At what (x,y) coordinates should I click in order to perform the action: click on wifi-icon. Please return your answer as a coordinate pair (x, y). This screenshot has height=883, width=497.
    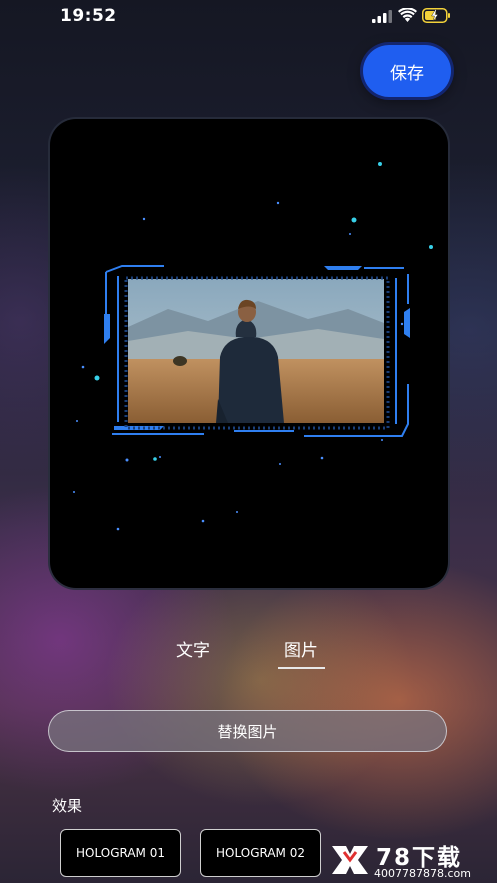
    Looking at the image, I should click on (407, 15).